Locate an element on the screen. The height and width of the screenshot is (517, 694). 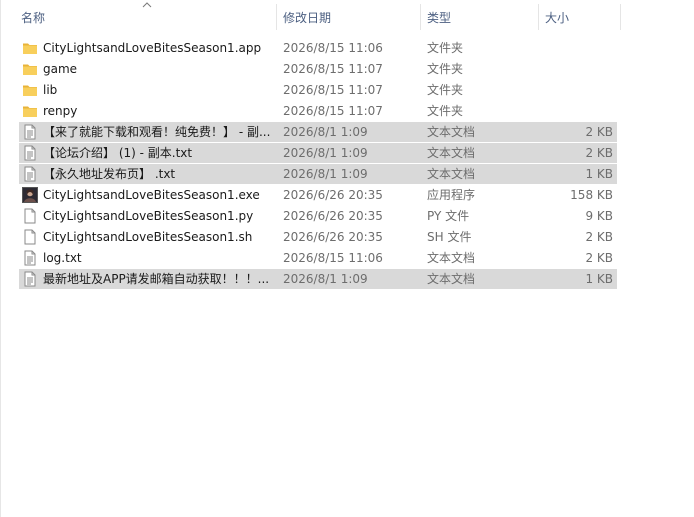
folder-row: renpy 2026/8/15 11:07 文件夹 is located at coordinates (318, 111).